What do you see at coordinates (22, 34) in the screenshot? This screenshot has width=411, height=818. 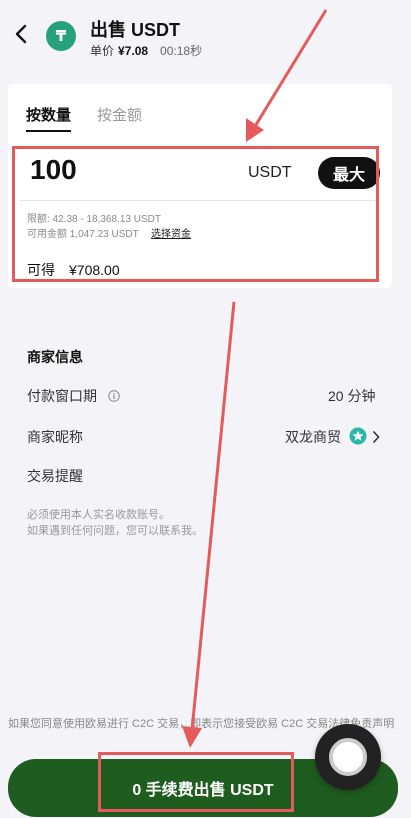 I see `back-chevron-icon` at bounding box center [22, 34].